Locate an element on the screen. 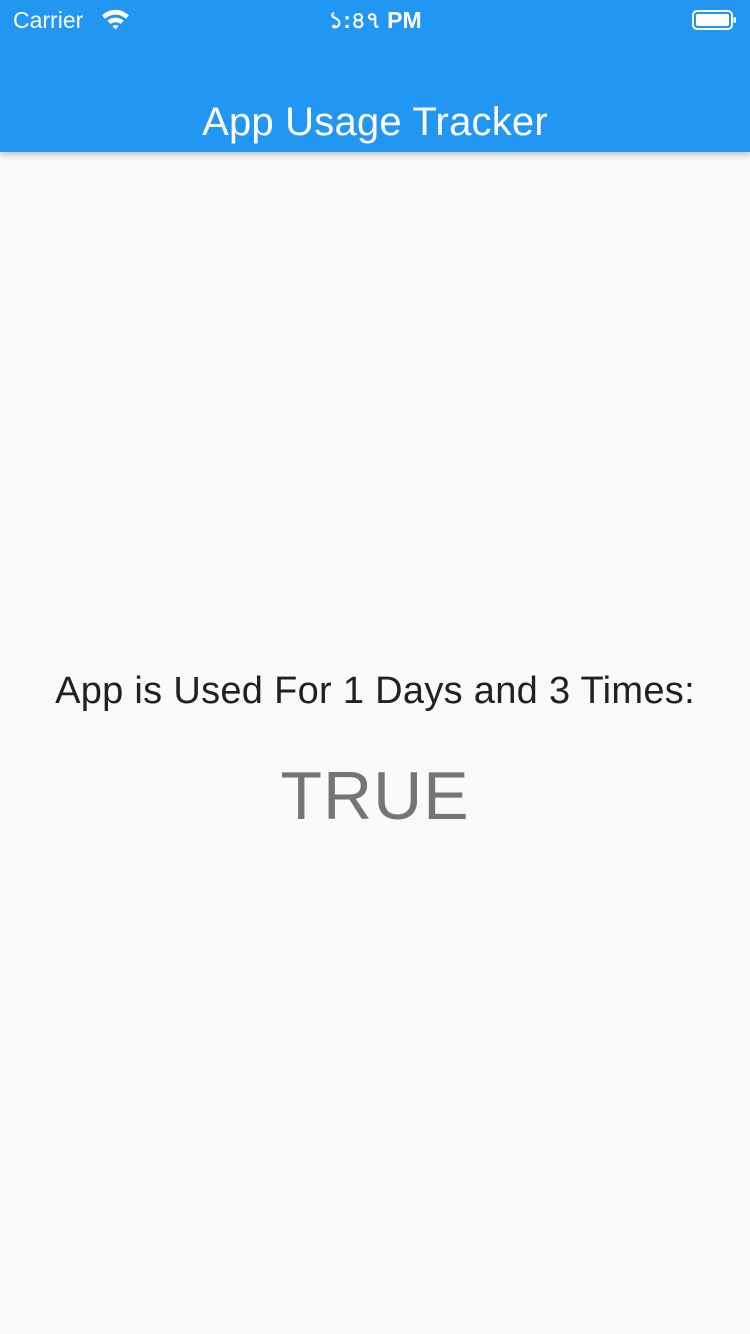 Image resolution: width=750 pixels, height=1334 pixels. page-title: App Usage Tracker is located at coordinates (375, 121).